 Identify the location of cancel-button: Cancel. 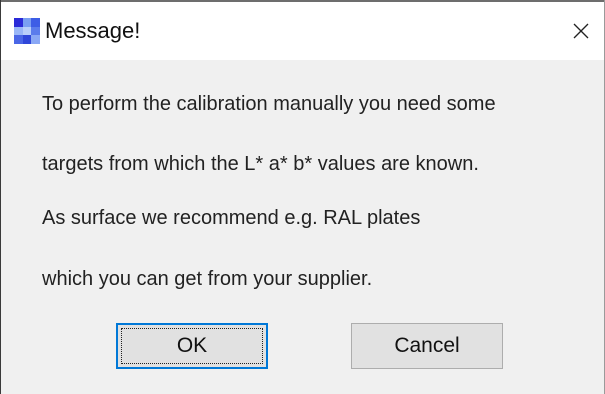
(427, 346).